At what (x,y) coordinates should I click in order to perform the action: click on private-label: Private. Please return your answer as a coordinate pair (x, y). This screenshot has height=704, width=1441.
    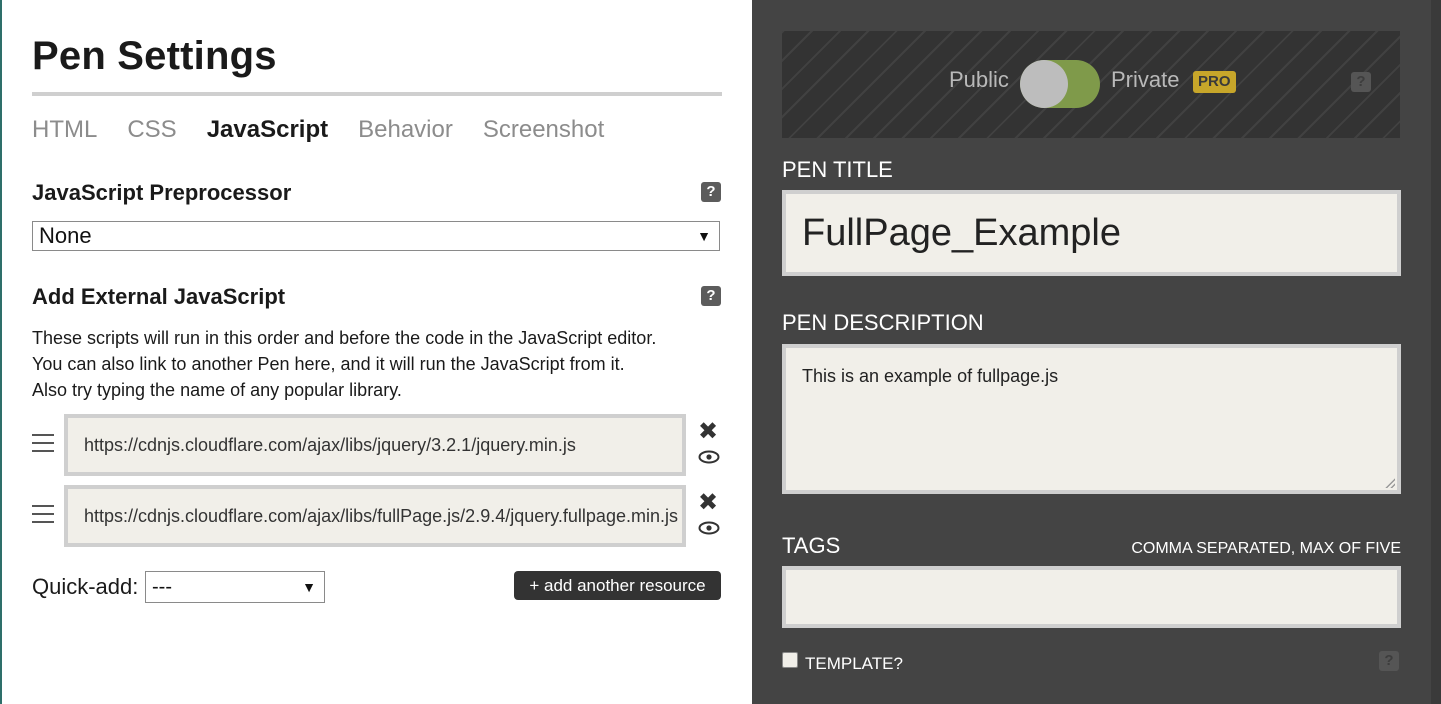
    Looking at the image, I should click on (1145, 79).